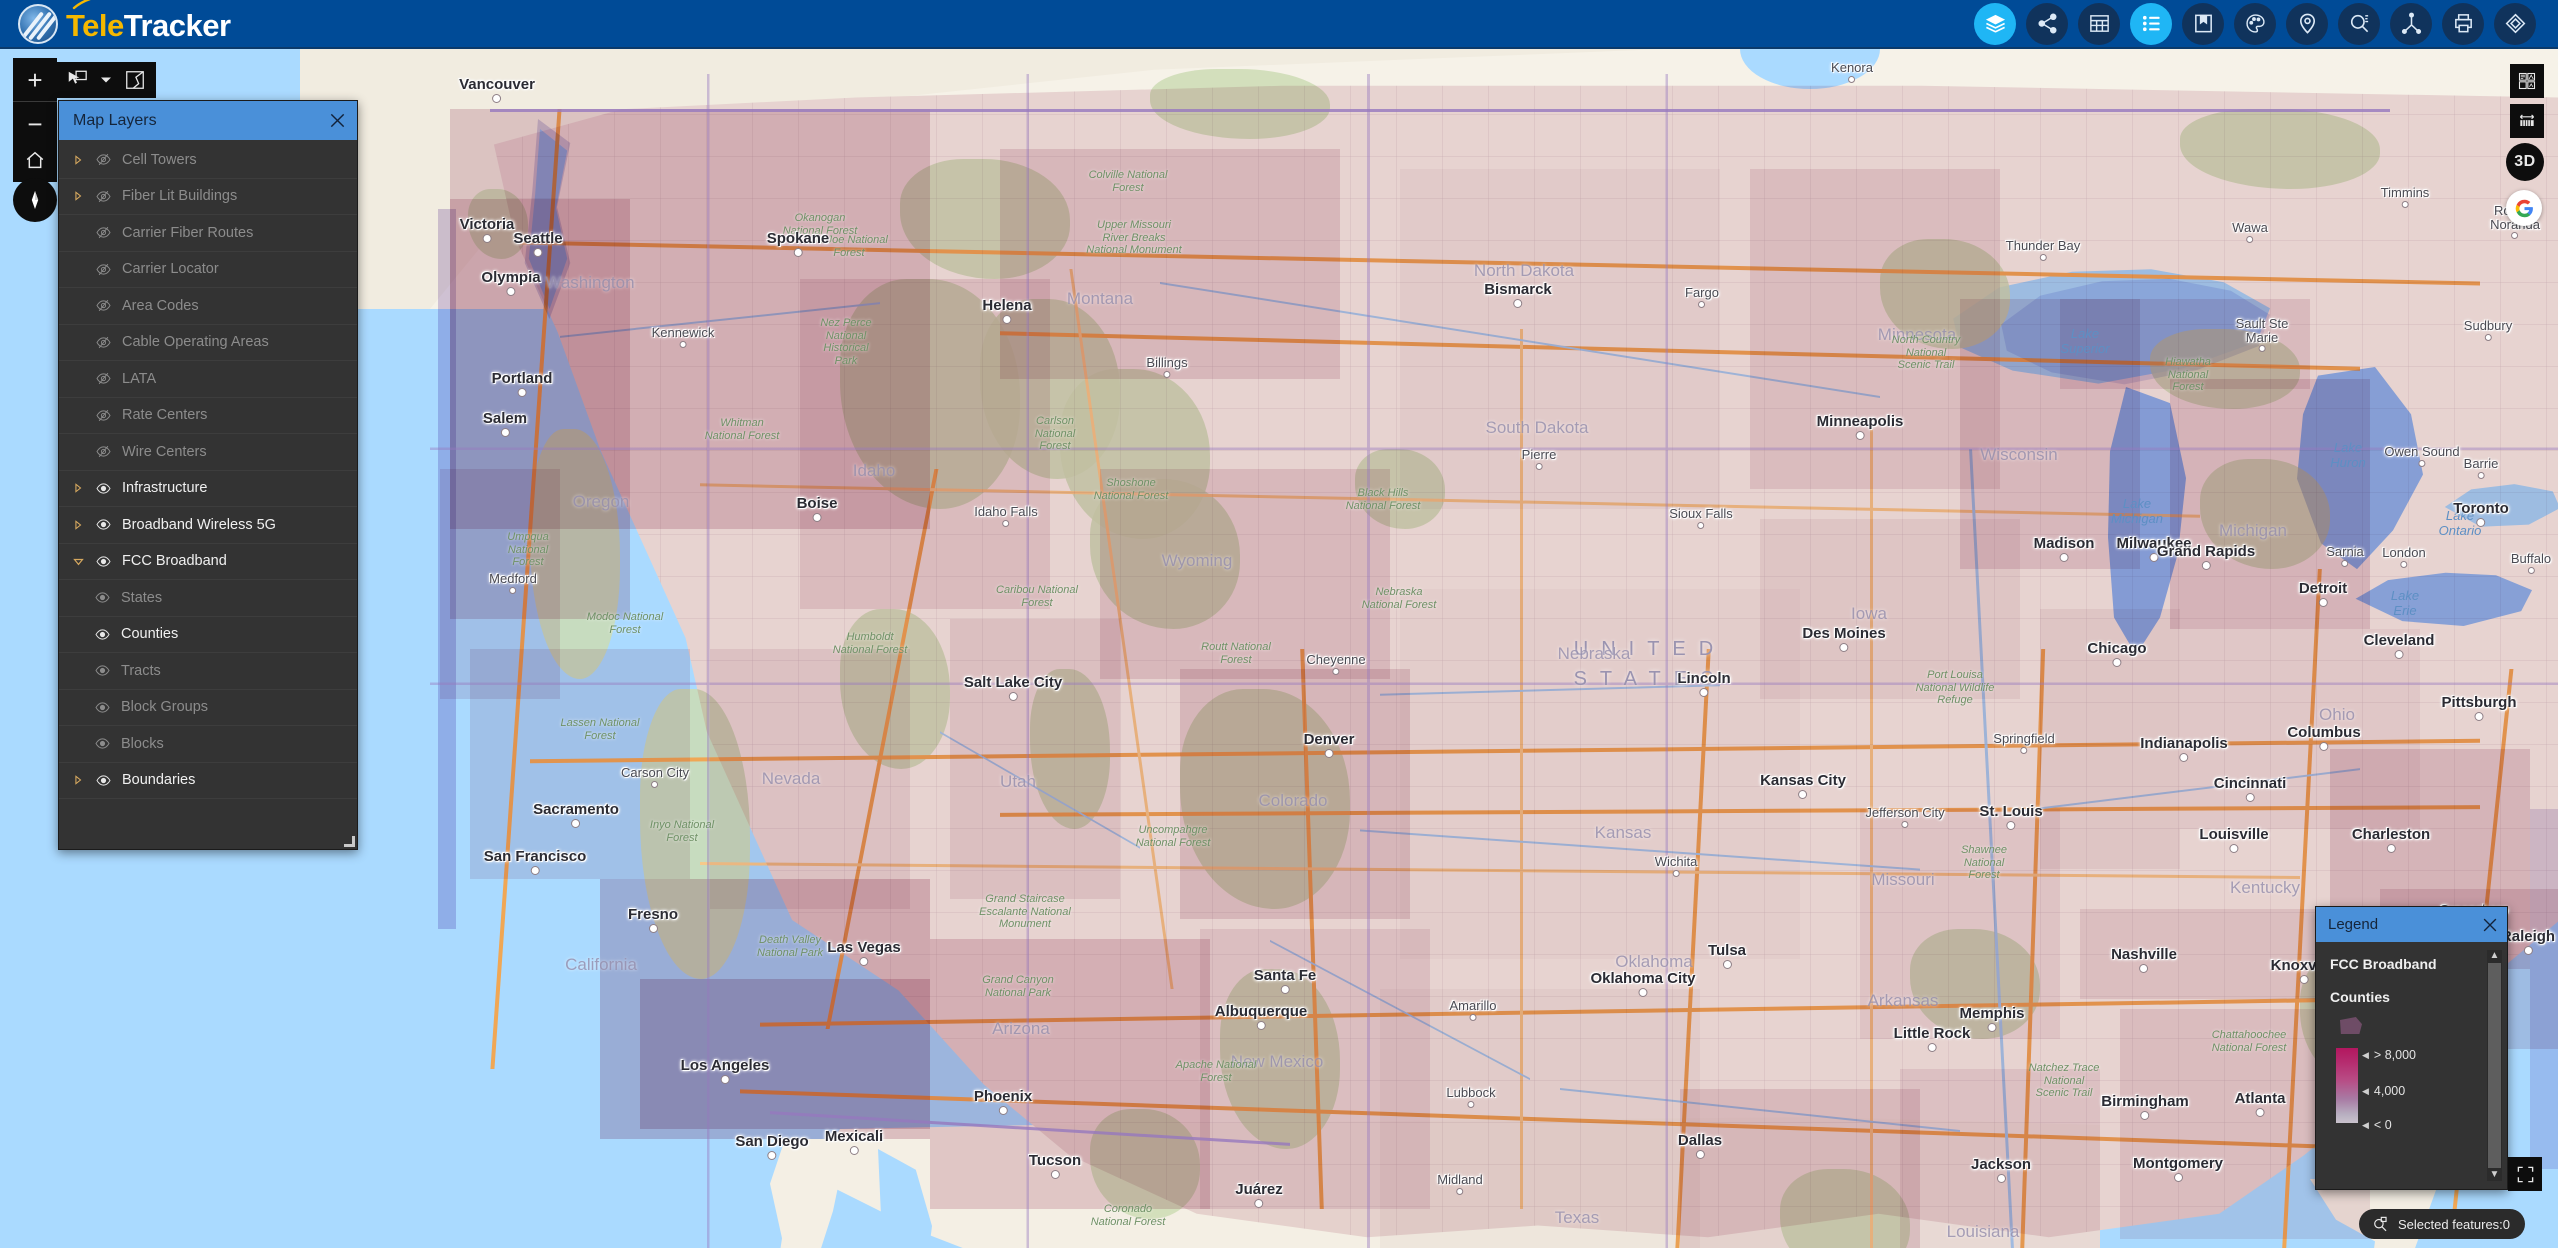 The image size is (2558, 1248). Describe the element at coordinates (2525, 1174) in the screenshot. I see `fullscreen-button` at that location.